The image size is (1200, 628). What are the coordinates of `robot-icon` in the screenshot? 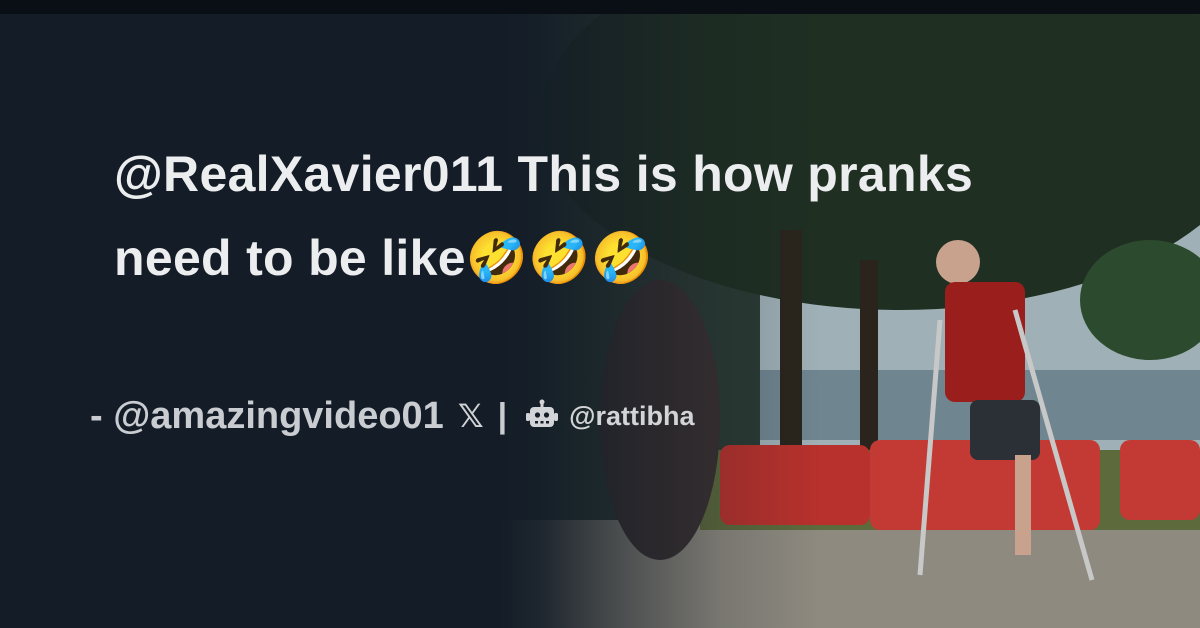 It's located at (542, 413).